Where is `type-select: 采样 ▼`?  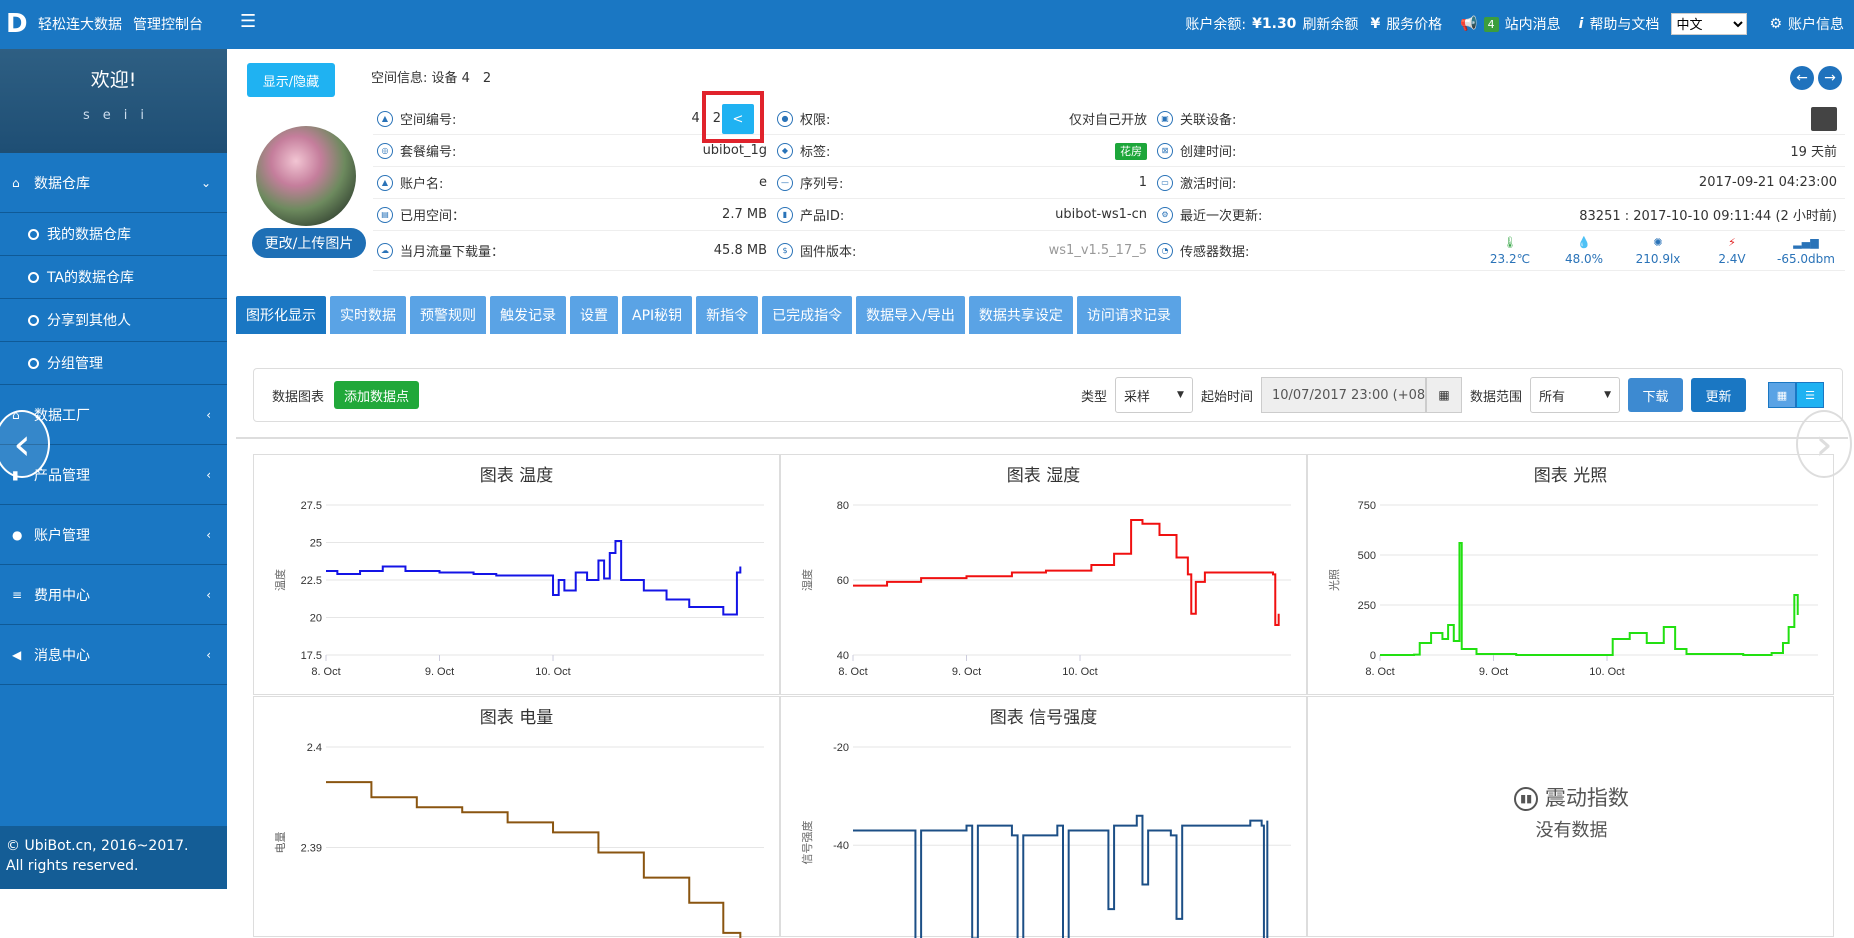
type-select: 采样 ▼ is located at coordinates (1153, 395).